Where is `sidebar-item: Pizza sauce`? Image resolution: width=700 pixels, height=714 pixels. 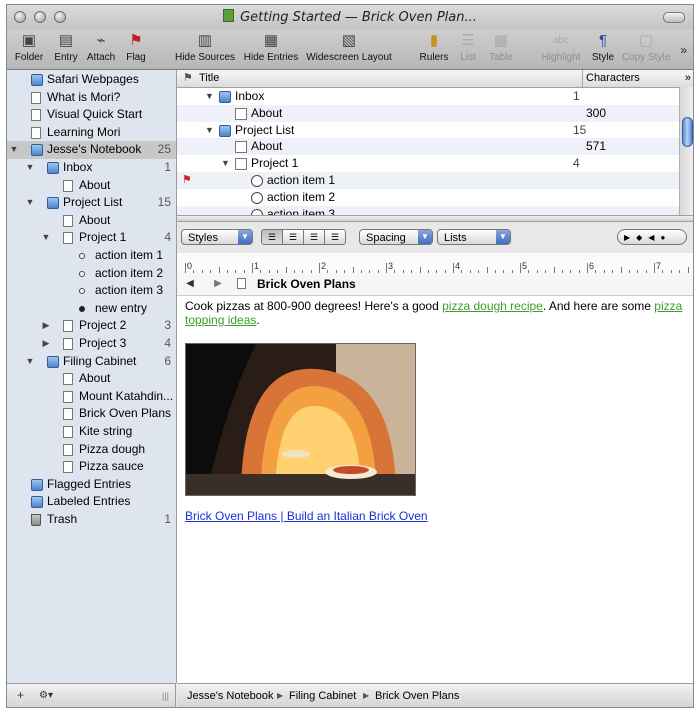 sidebar-item: Pizza sauce is located at coordinates (91, 467).